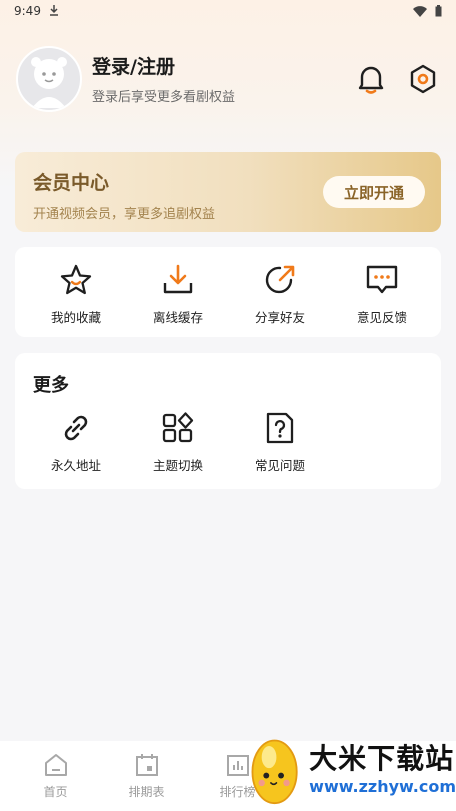 The height and width of the screenshot is (811, 456). What do you see at coordinates (228, 11) in the screenshot?
I see `status-bar: 9:49` at bounding box center [228, 11].